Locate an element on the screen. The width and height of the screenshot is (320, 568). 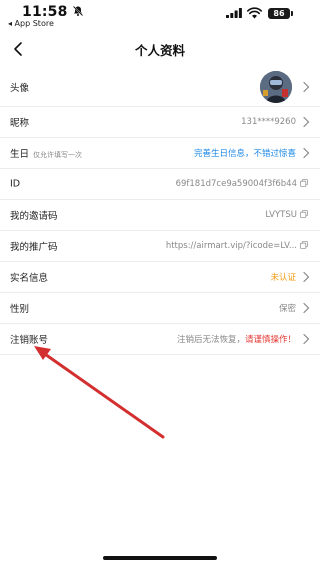
row-label: ID is located at coordinates (15, 184).